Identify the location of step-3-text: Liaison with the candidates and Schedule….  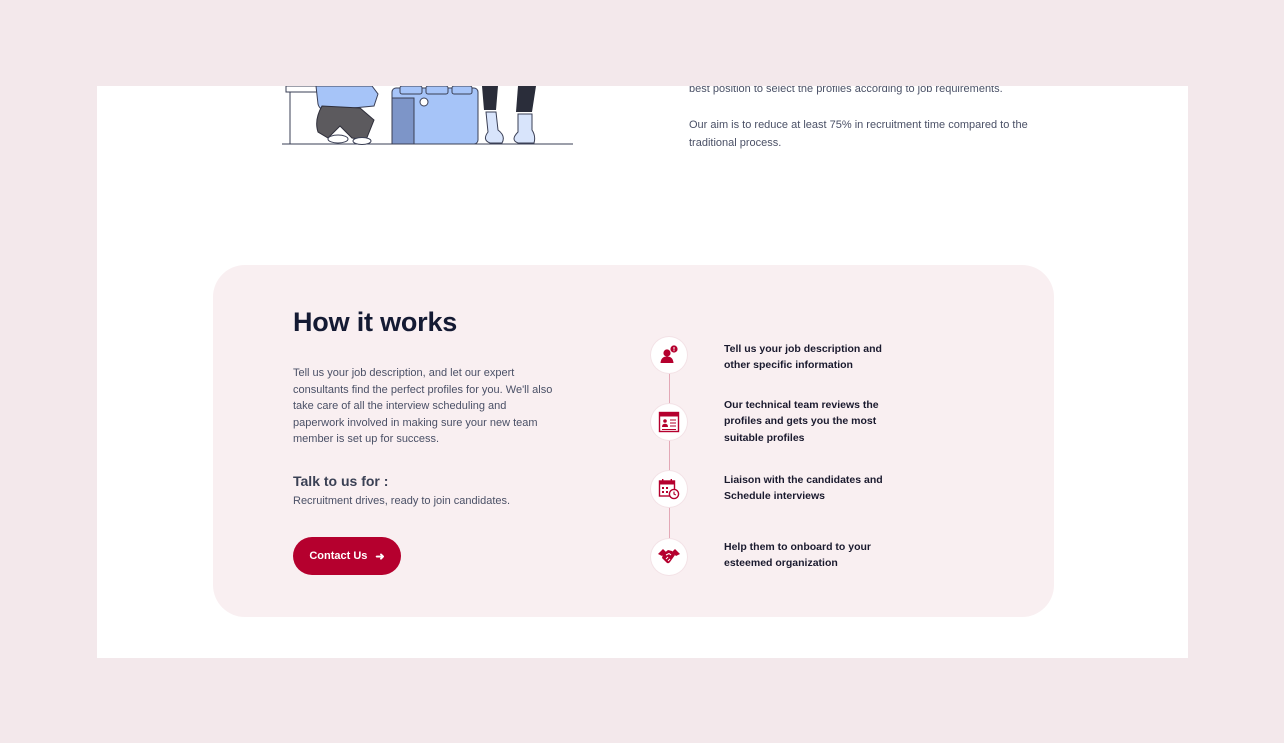
(803, 488).